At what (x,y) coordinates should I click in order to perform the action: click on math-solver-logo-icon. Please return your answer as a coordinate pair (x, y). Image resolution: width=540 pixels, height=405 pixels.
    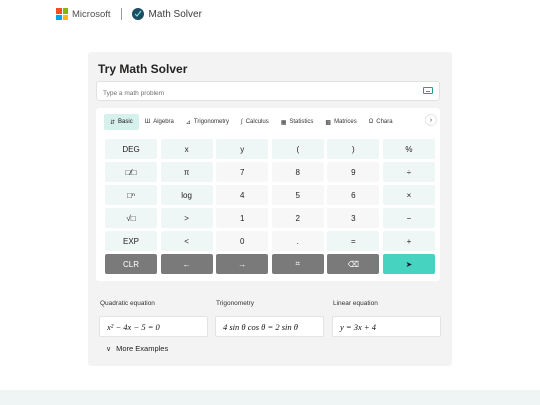
    Looking at the image, I should click on (137, 14).